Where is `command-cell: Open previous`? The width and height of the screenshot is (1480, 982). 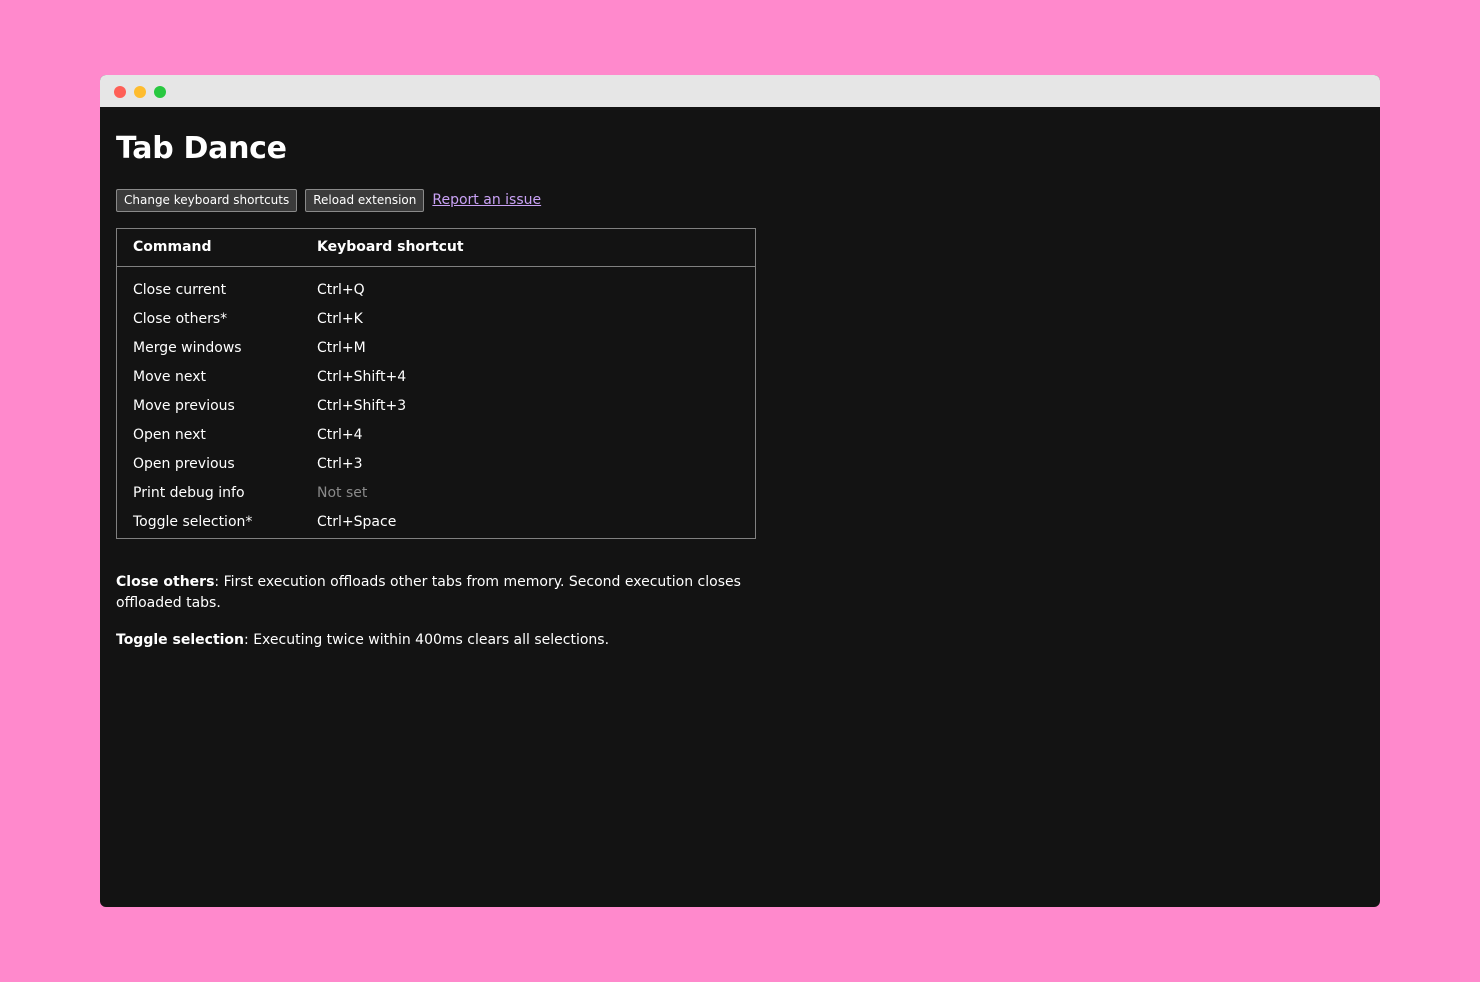
command-cell: Open previous is located at coordinates (184, 463).